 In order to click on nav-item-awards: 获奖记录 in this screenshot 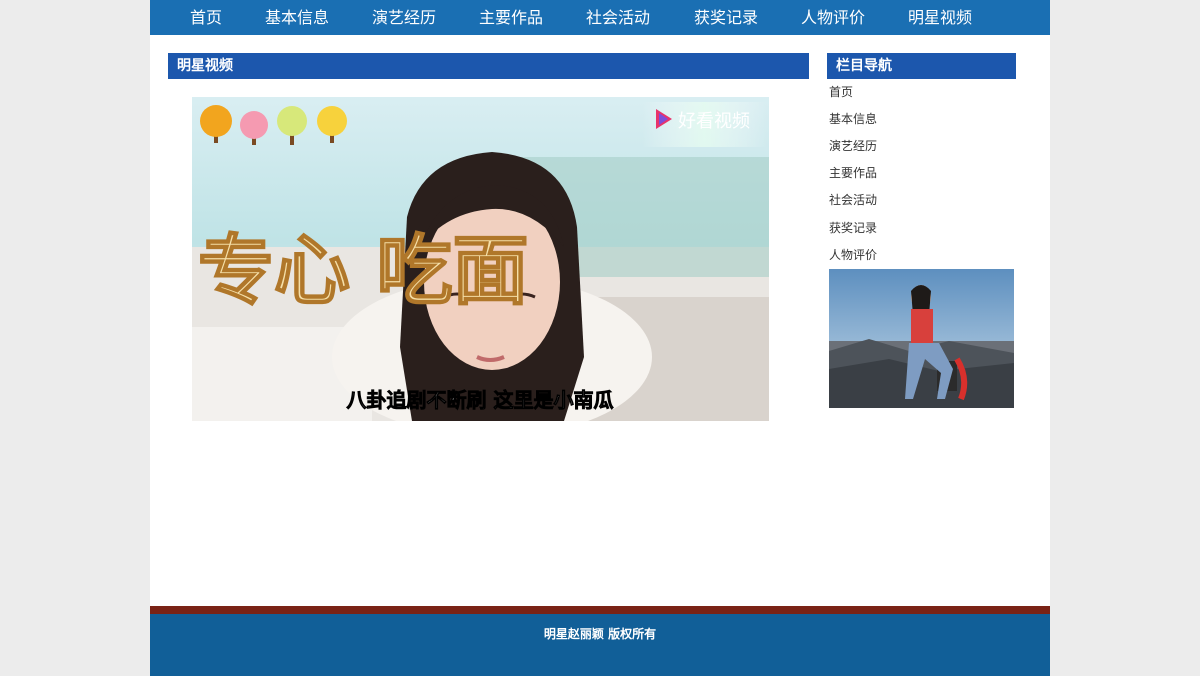, I will do `click(726, 17)`.